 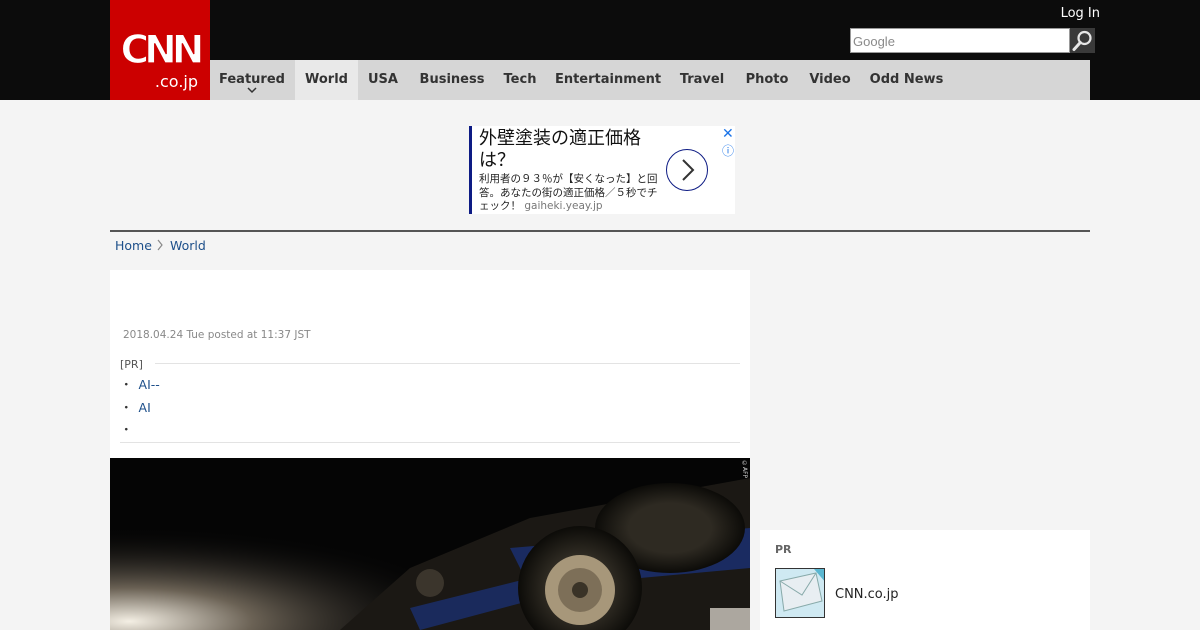 I want to click on svg-text: .co.jp, so click(x=176, y=81).